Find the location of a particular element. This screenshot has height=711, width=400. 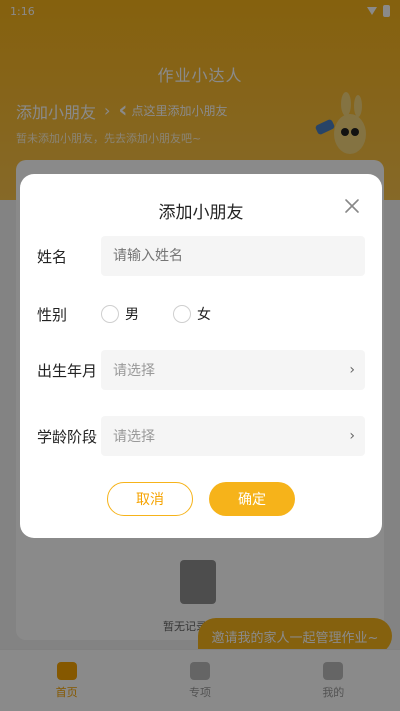

name-label: 姓名 is located at coordinates (52, 256).